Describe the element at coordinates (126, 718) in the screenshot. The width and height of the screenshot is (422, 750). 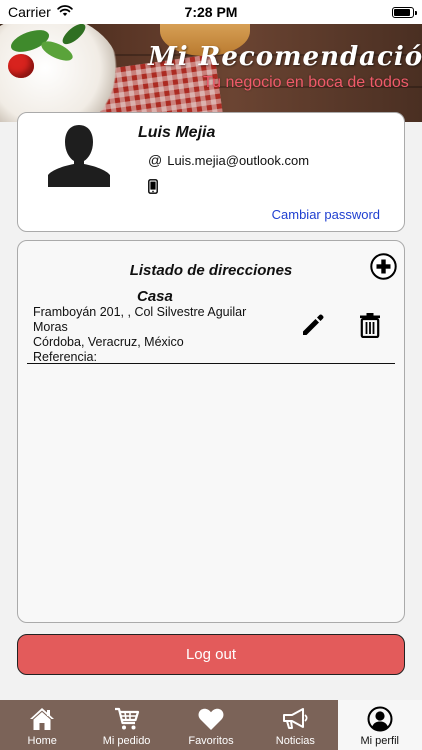
I see `cart-icon` at that location.